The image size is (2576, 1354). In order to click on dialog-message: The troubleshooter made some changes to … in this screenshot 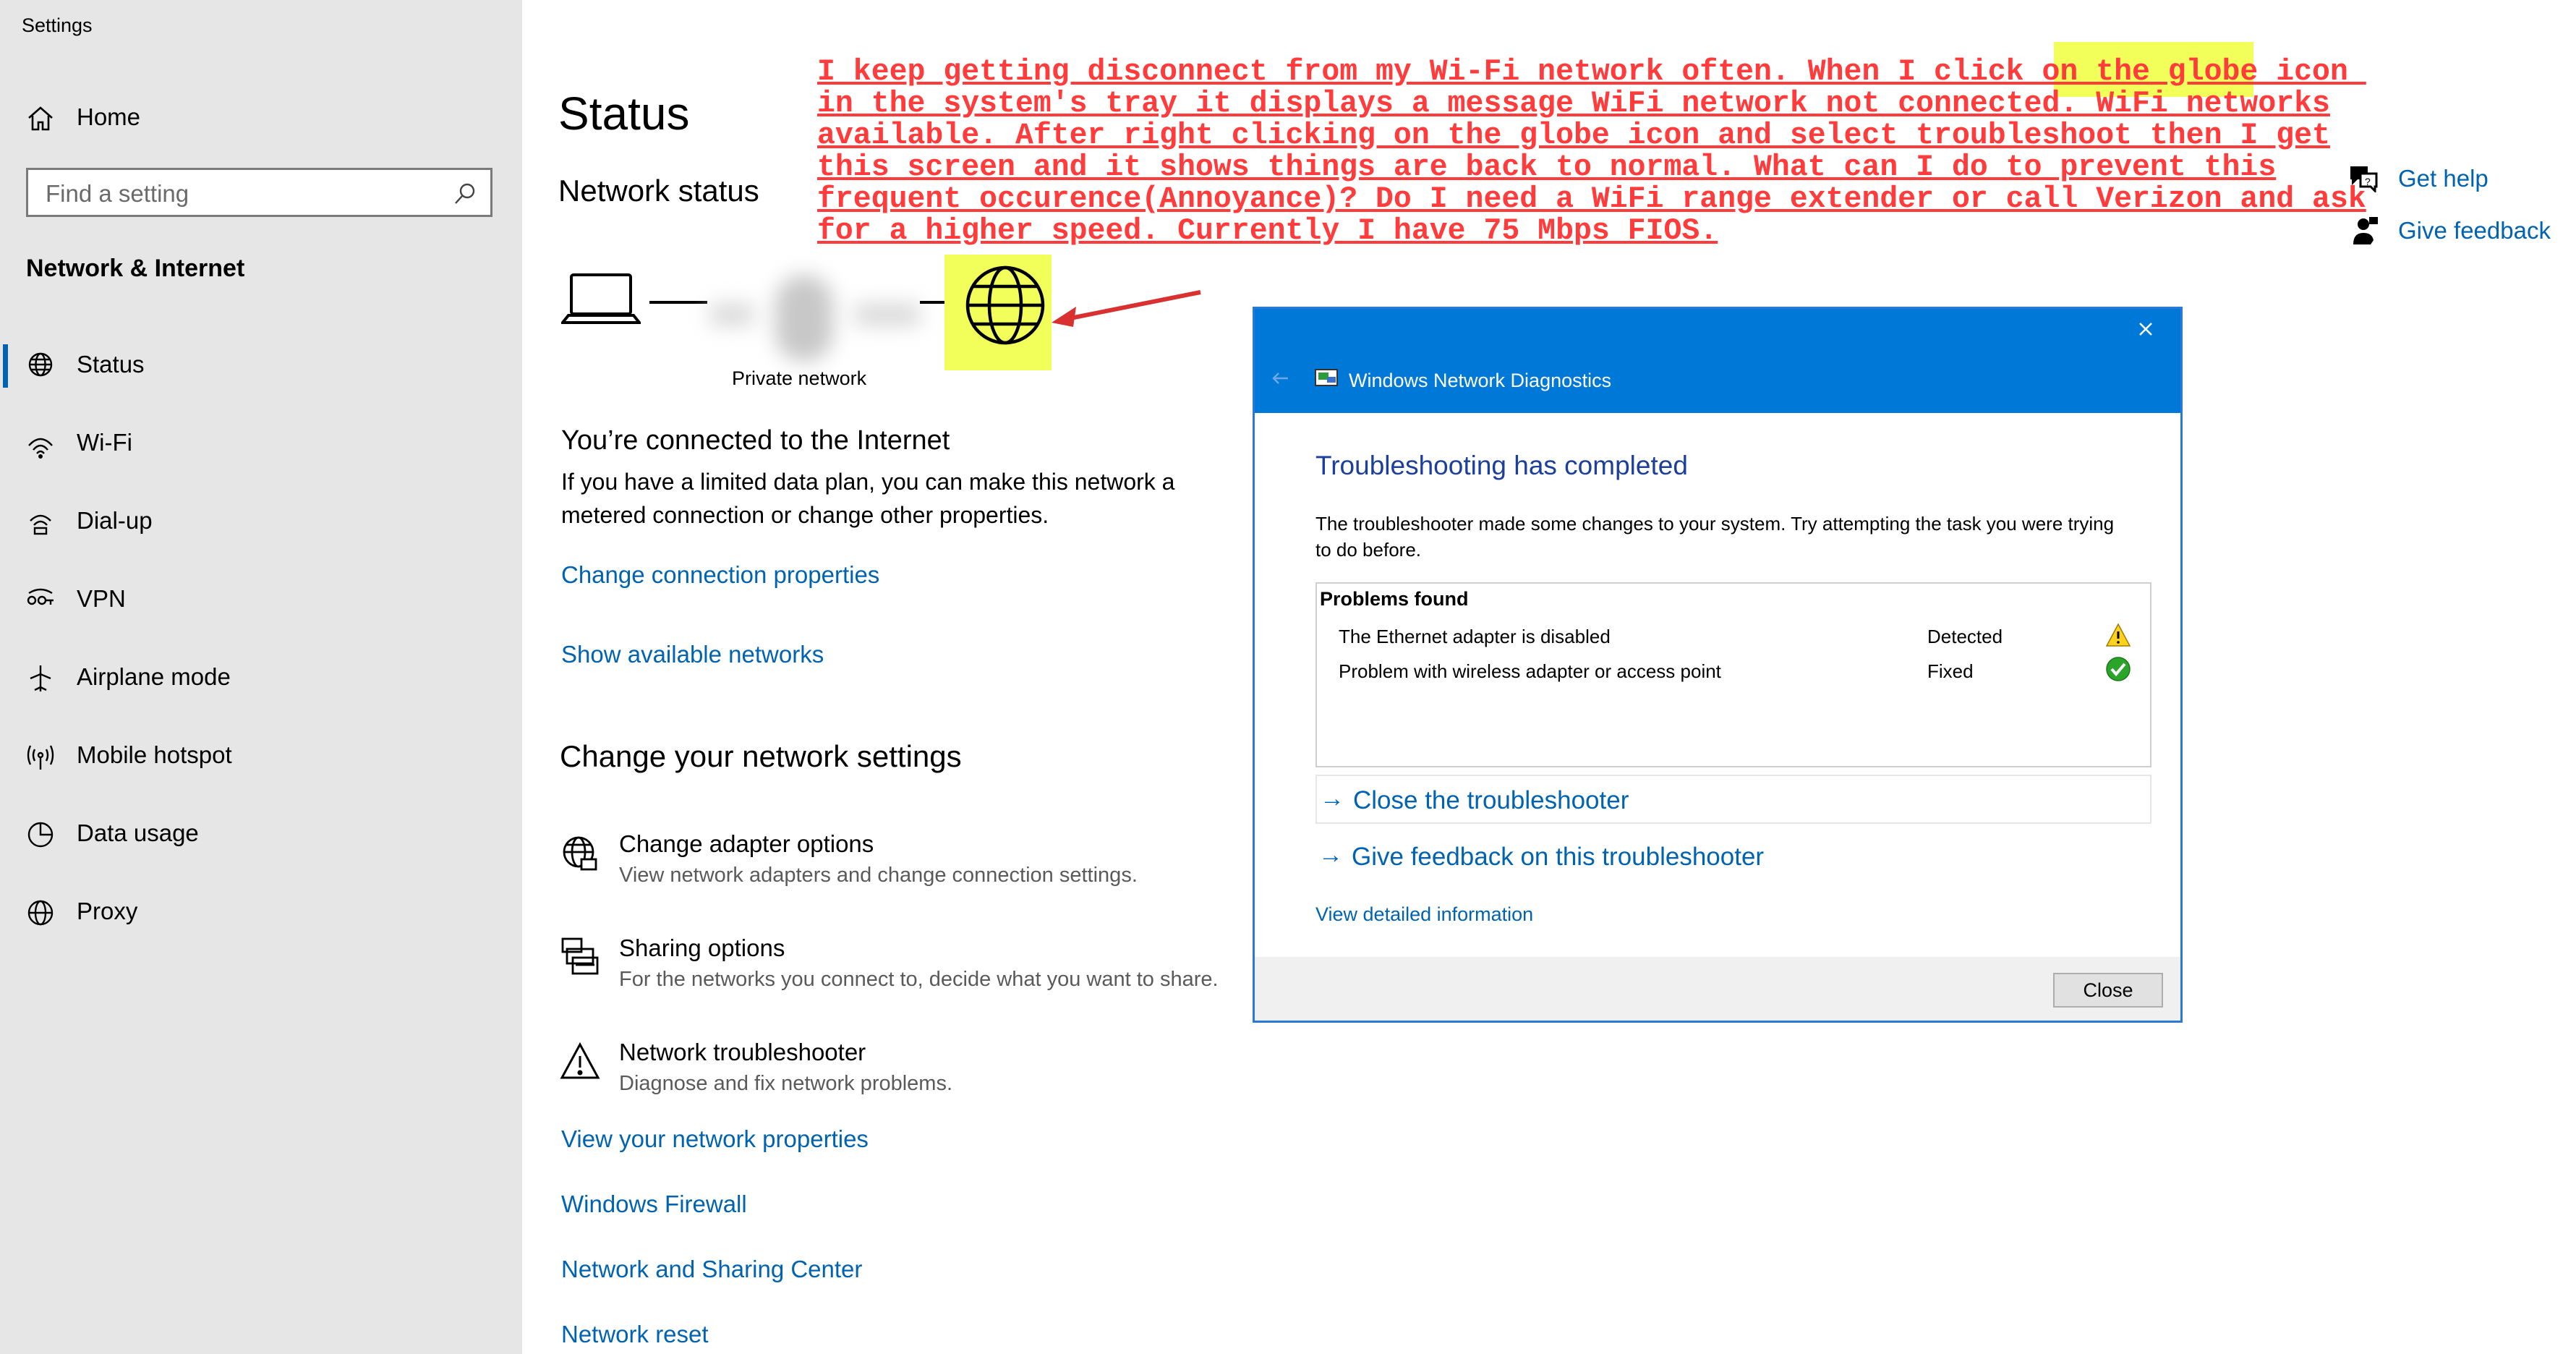, I will do `click(1715, 524)`.